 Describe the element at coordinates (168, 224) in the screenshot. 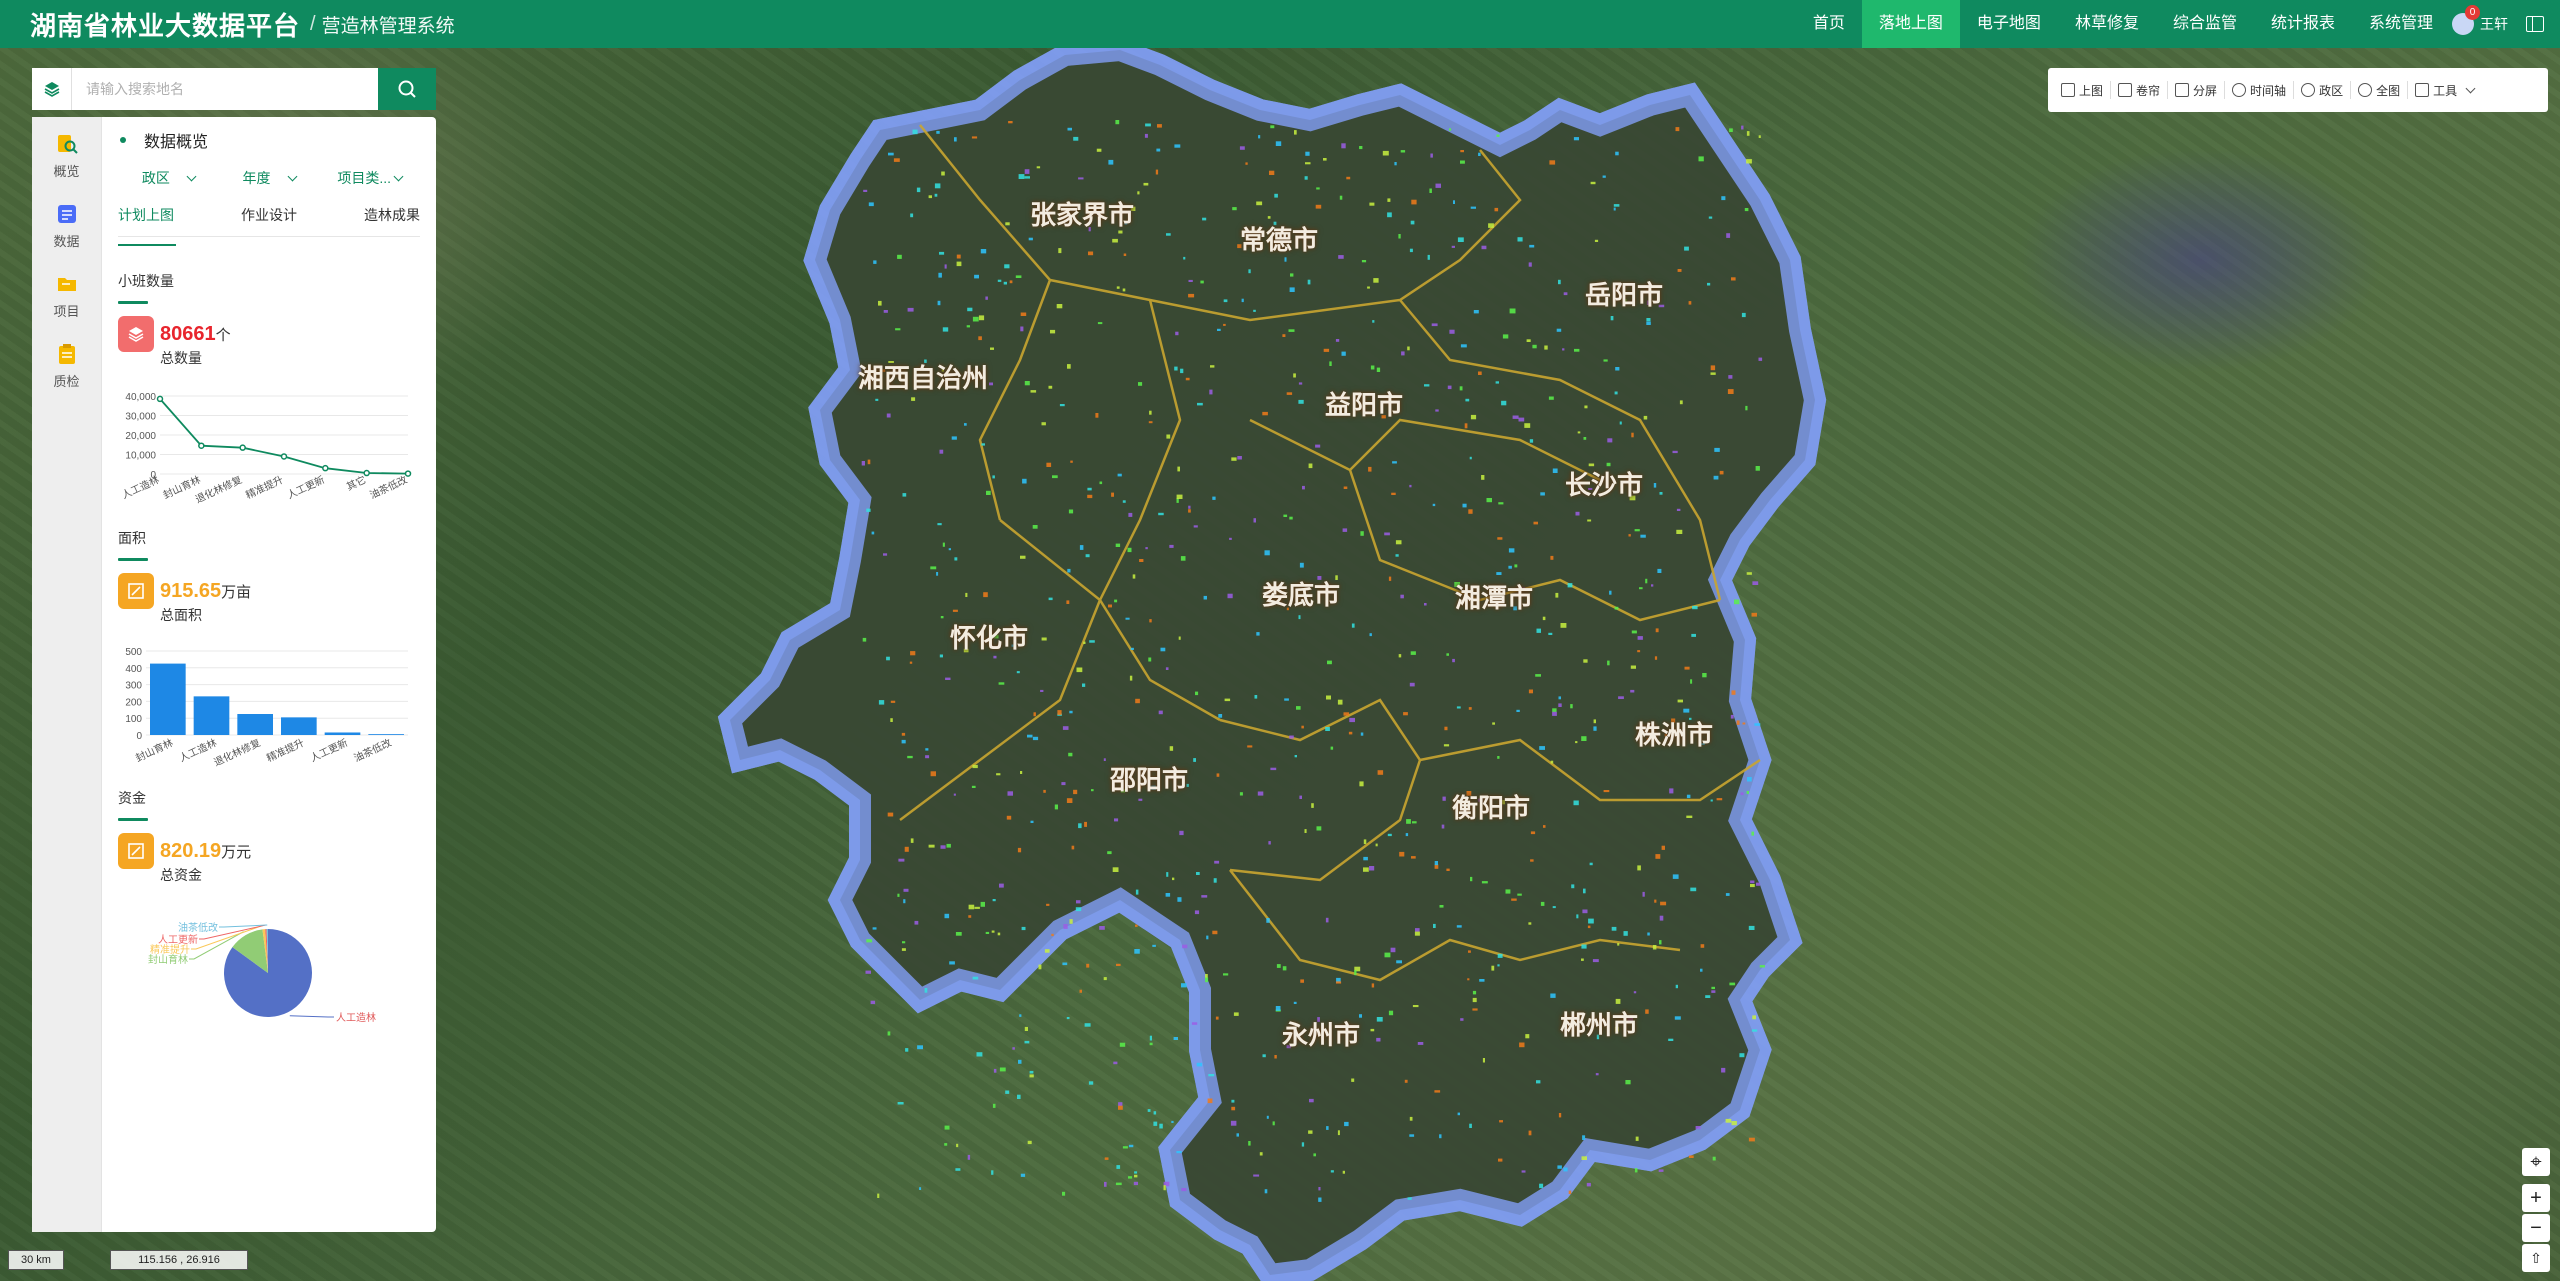

I see `tab-plan-mapping: 计划上图` at that location.